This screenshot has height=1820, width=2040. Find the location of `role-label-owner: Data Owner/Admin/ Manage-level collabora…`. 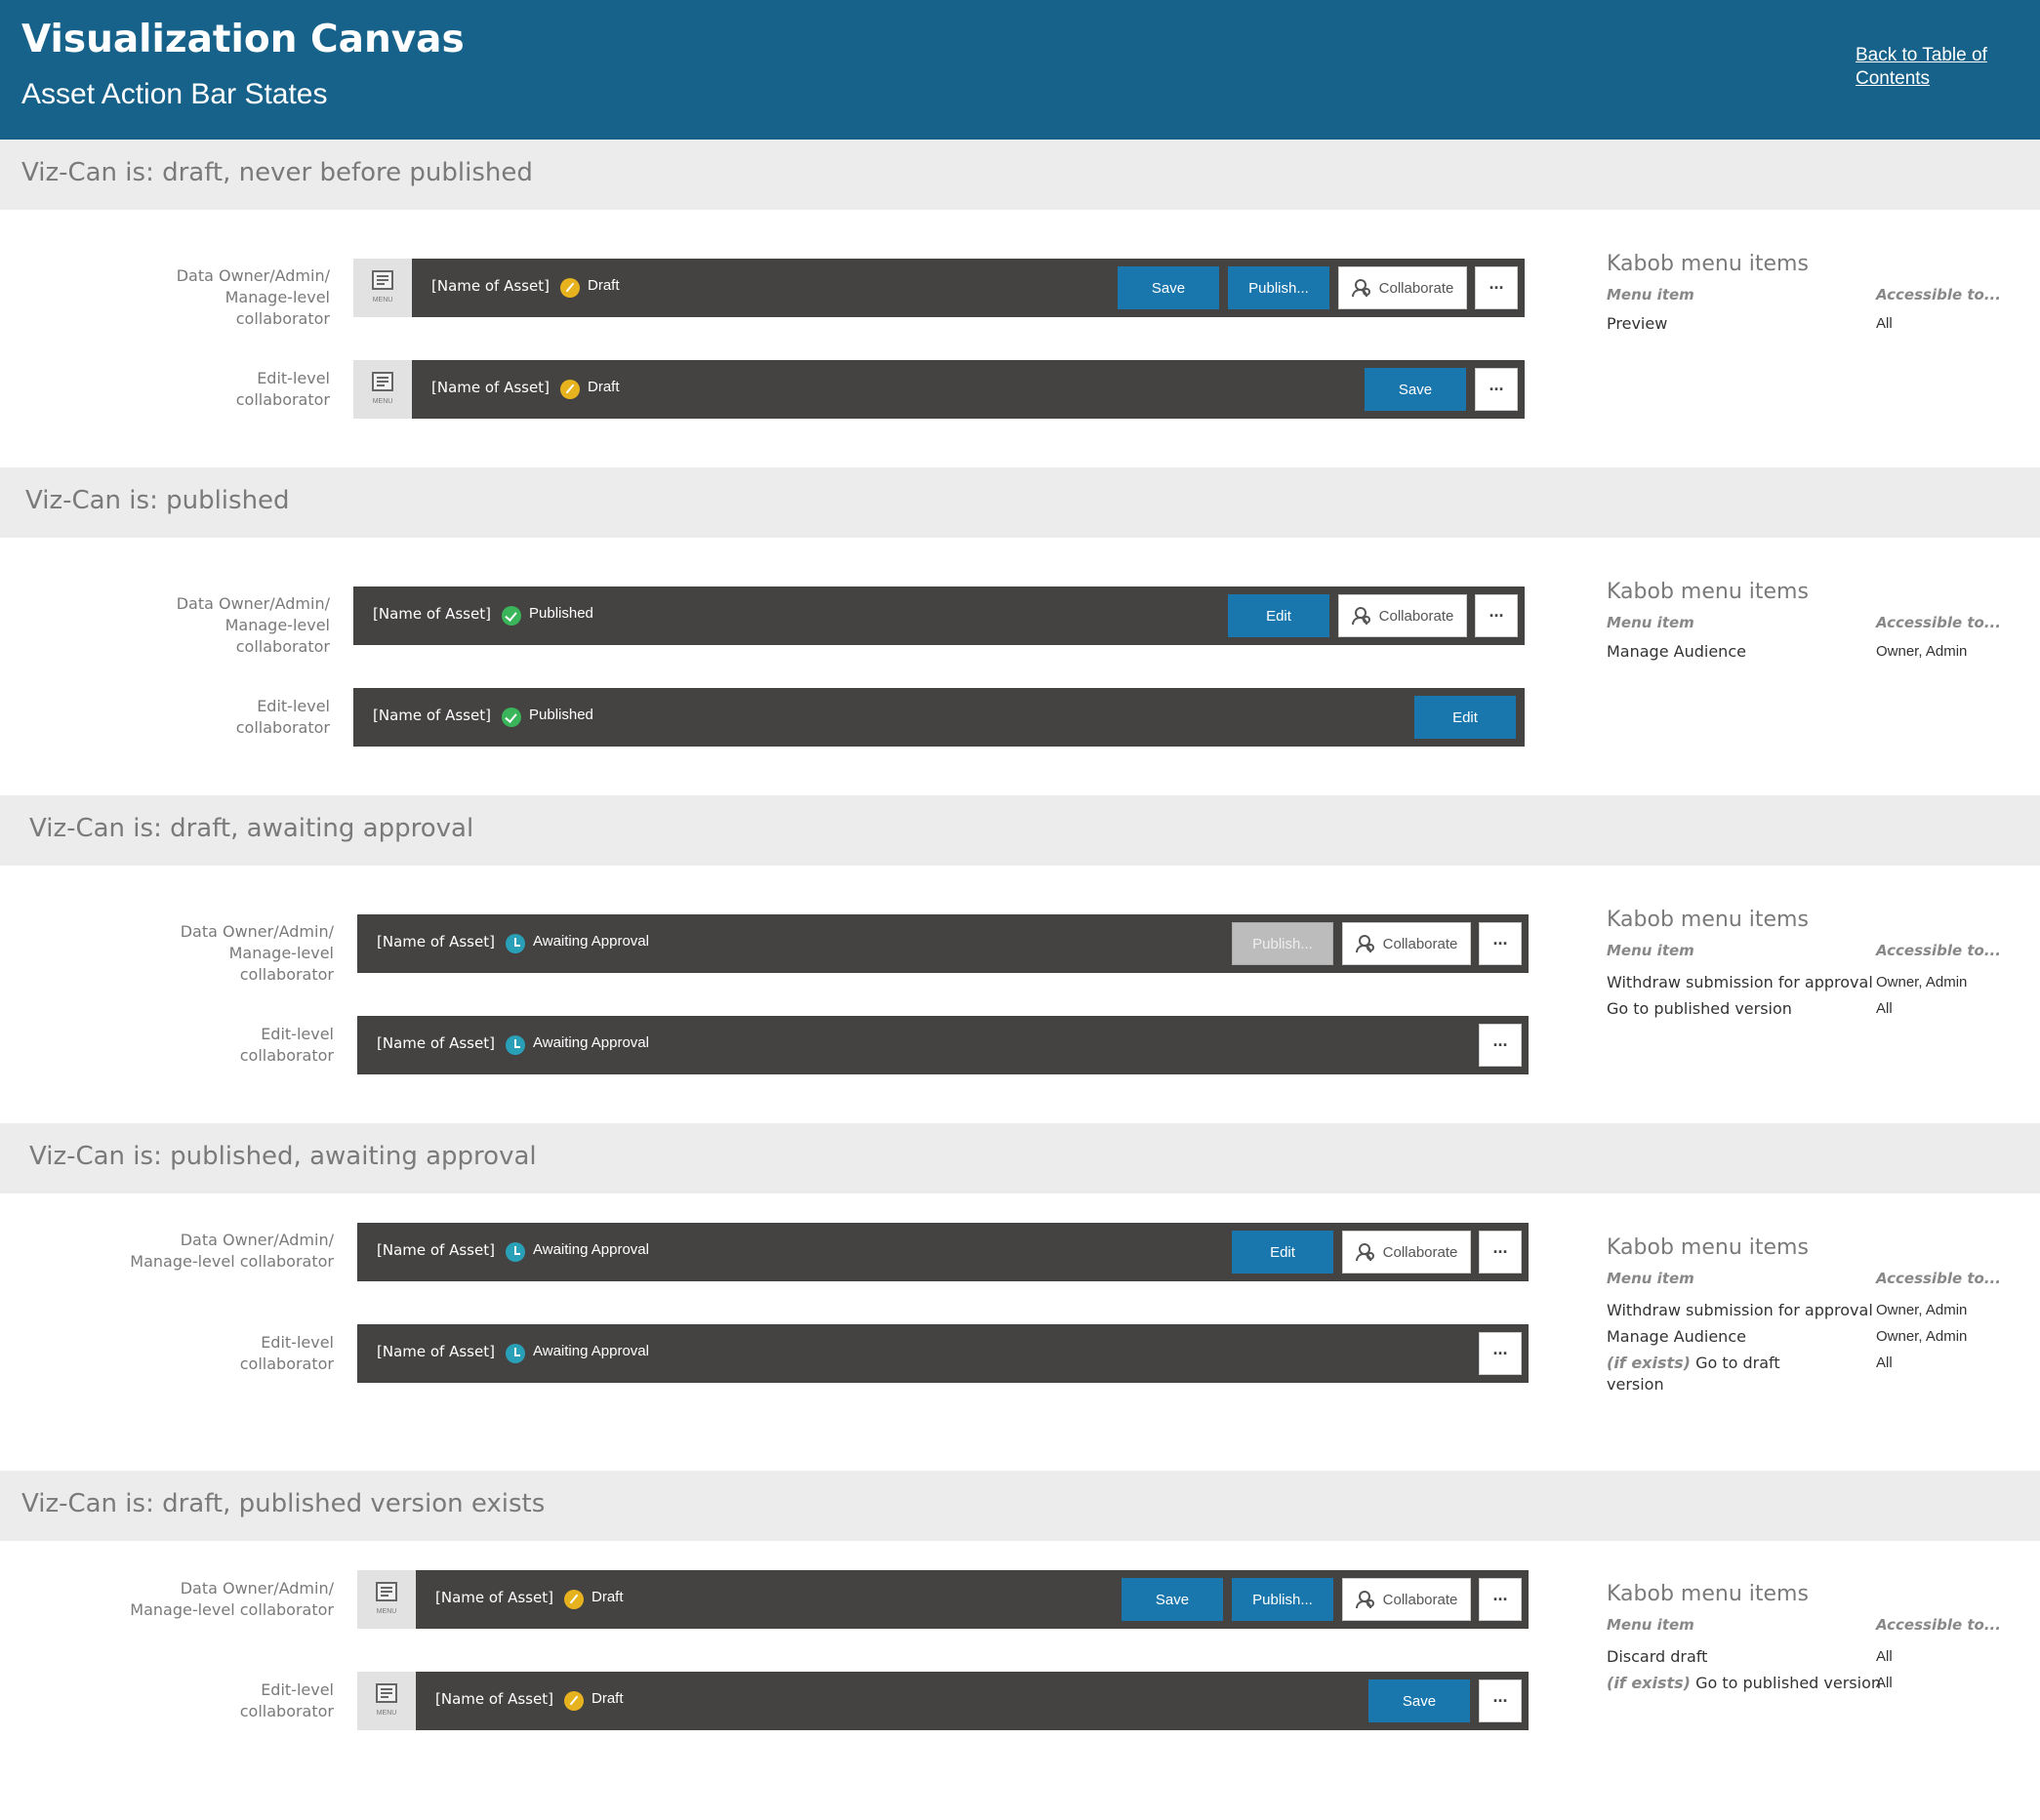

role-label-owner: Data Owner/Admin/ Manage-level collabora… is located at coordinates (253, 625).